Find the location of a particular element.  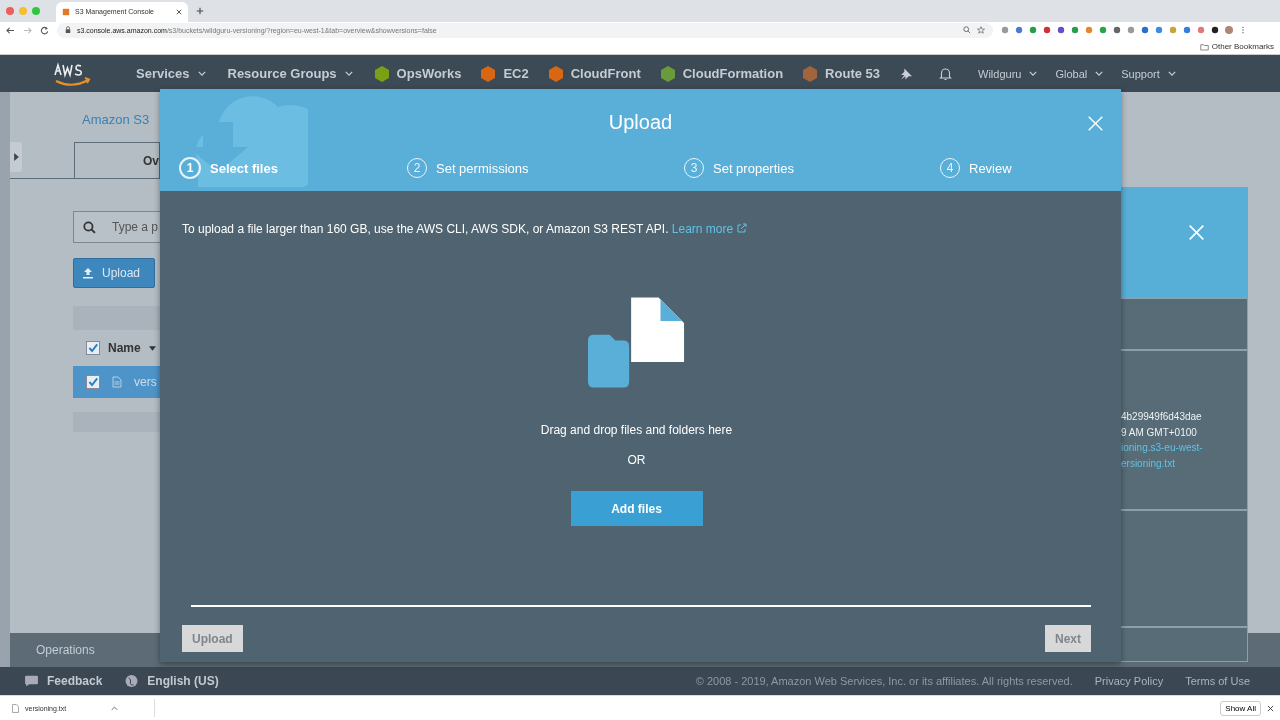

folder-icon is located at coordinates (1204, 46).